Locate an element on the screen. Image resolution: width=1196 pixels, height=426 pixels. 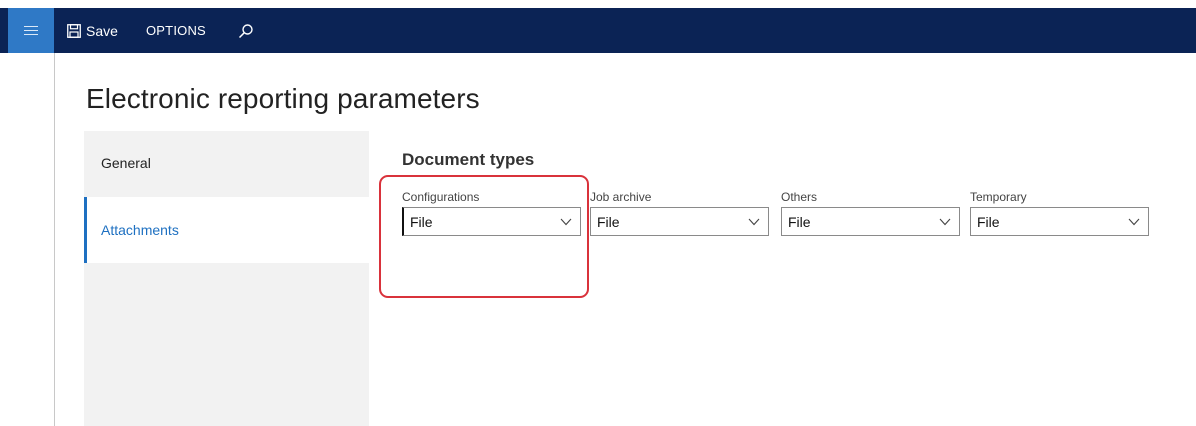
options-button: OPTIONS is located at coordinates (176, 30).